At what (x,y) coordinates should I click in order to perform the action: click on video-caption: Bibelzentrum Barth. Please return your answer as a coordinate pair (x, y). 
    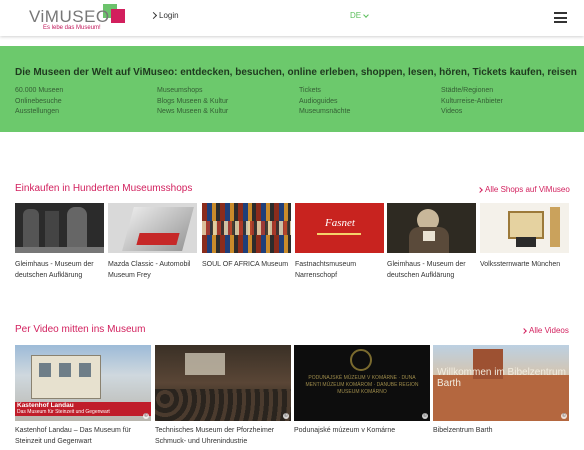
    Looking at the image, I should click on (463, 430).